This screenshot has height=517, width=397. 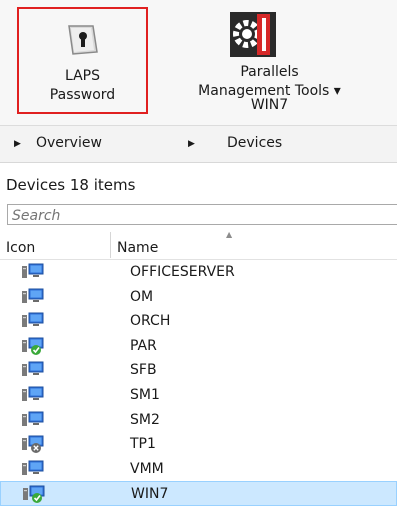 I want to click on search-input, so click(x=202, y=216).